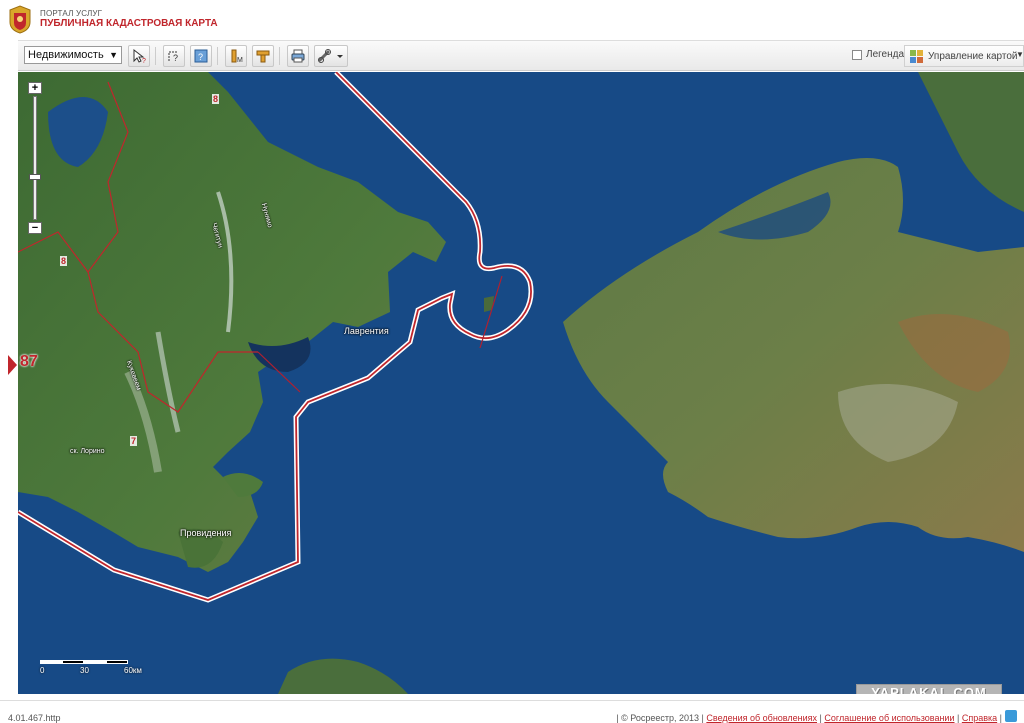 This screenshot has width=1024, height=723. What do you see at coordinates (979, 718) in the screenshot?
I see `help-link: Справка` at bounding box center [979, 718].